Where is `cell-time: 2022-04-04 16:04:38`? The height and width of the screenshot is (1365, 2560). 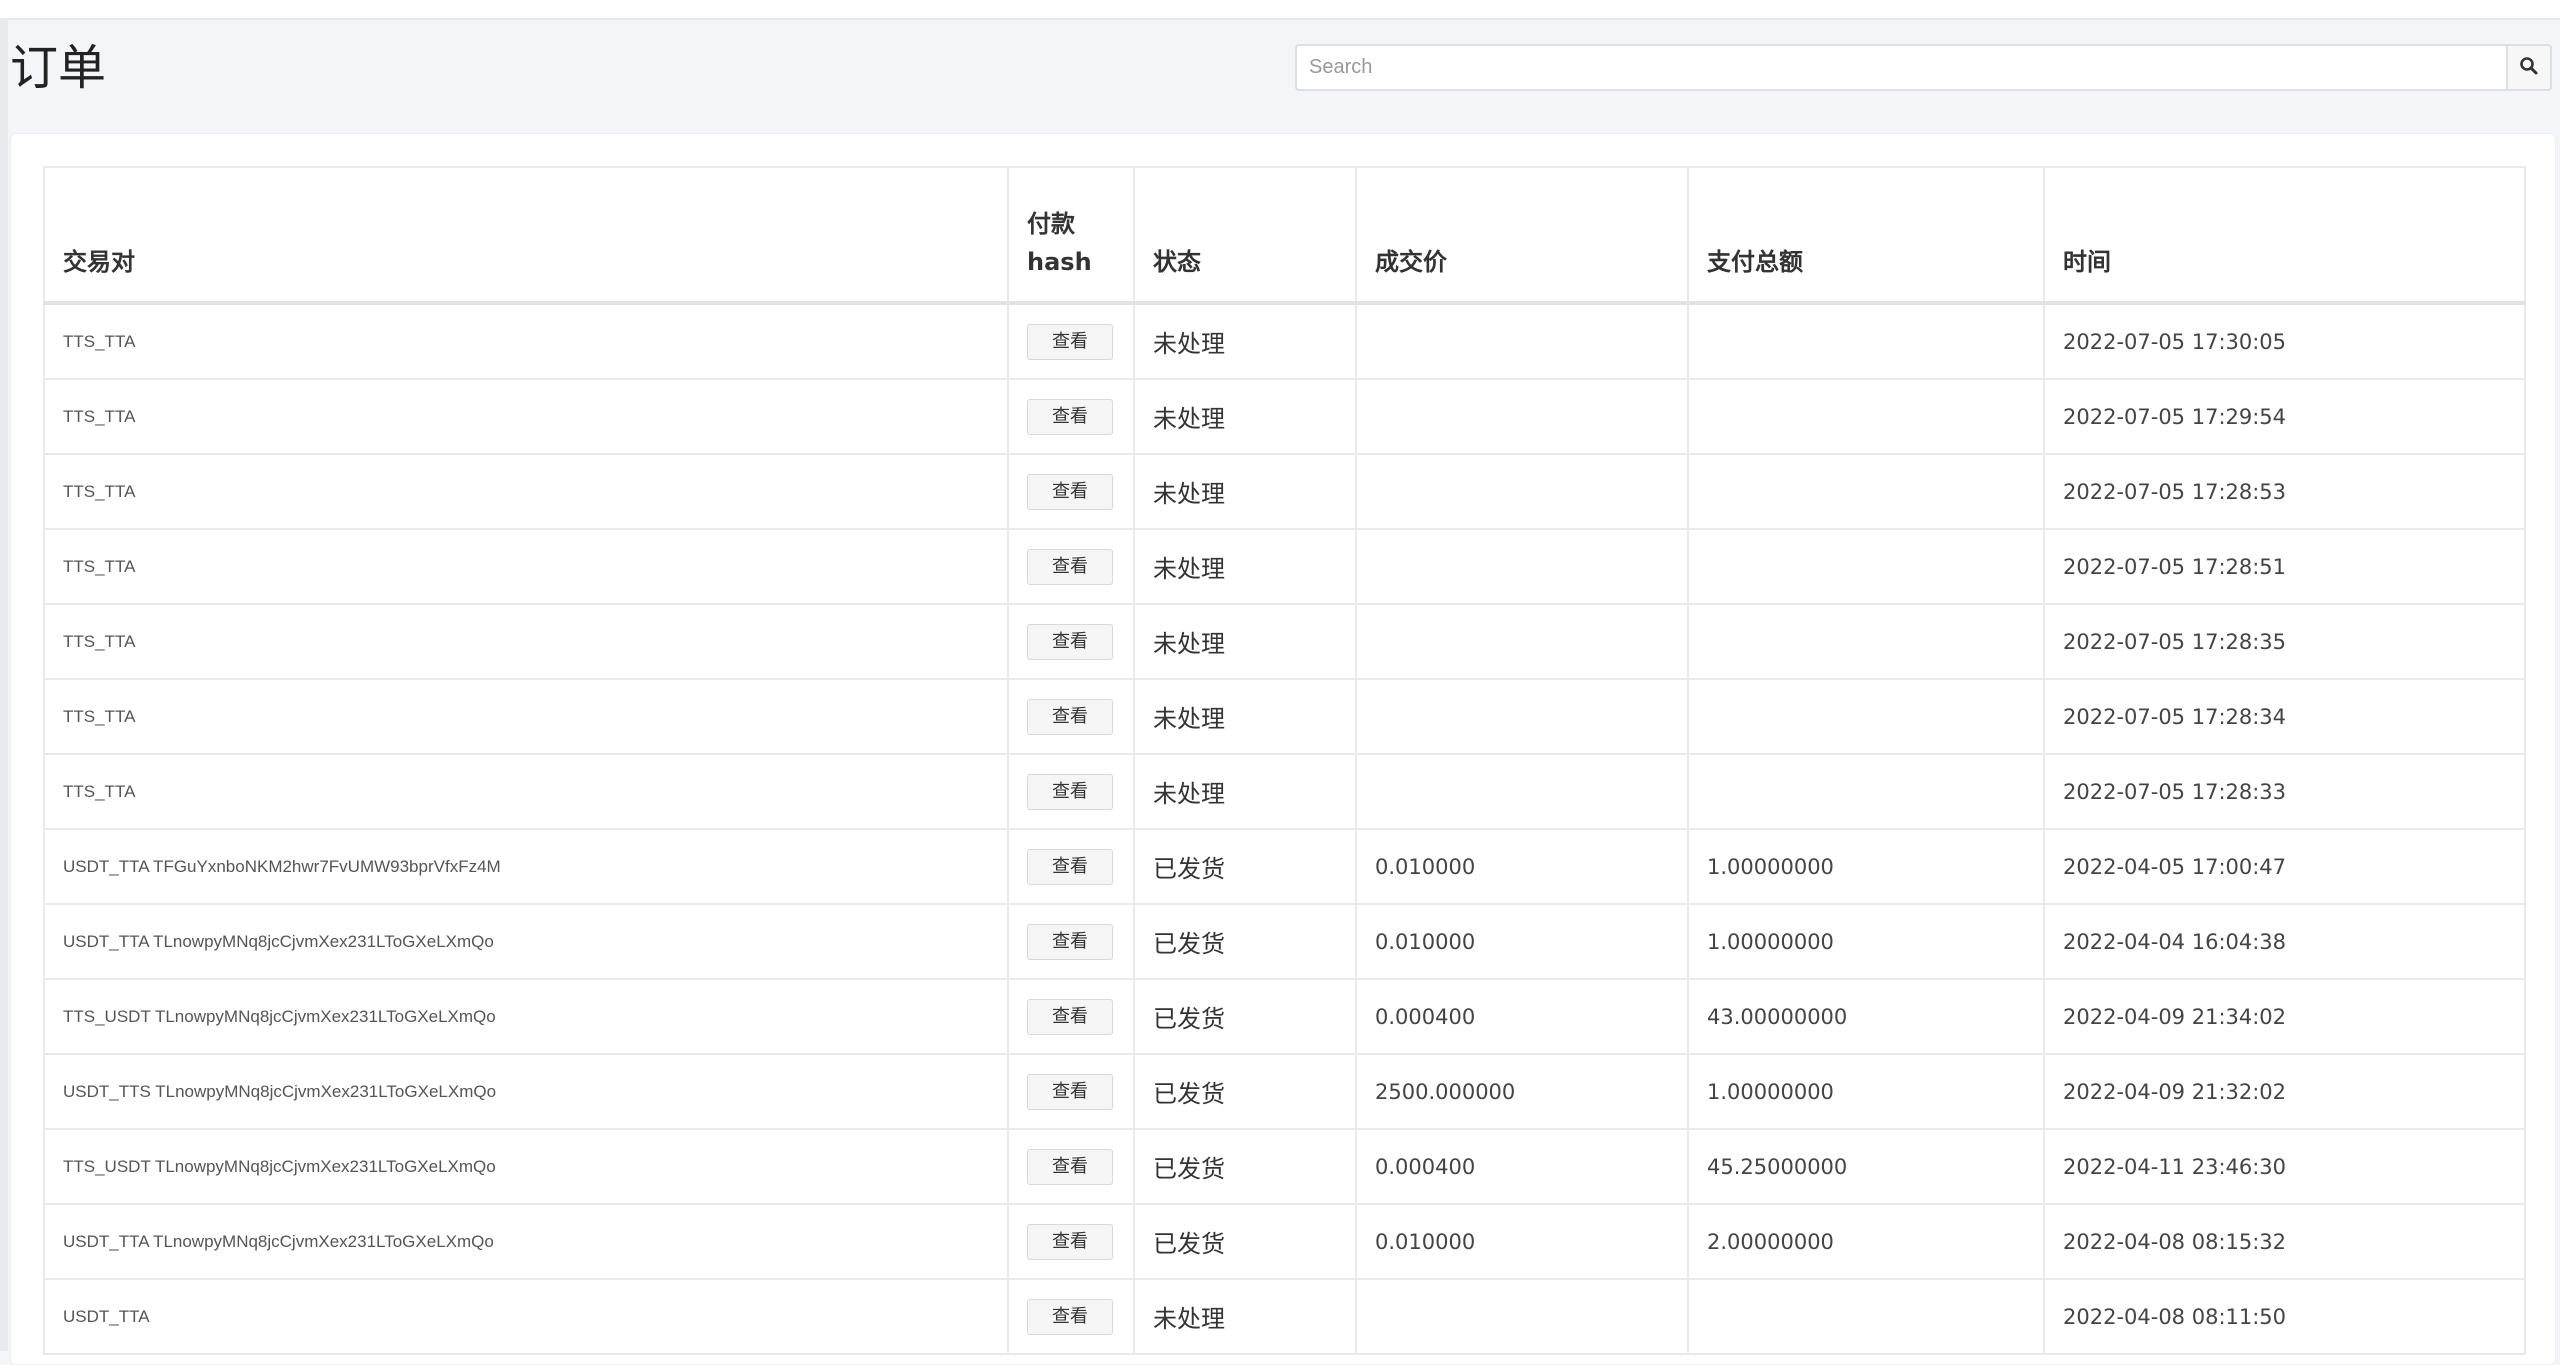
cell-time: 2022-04-04 16:04:38 is located at coordinates (2284, 941).